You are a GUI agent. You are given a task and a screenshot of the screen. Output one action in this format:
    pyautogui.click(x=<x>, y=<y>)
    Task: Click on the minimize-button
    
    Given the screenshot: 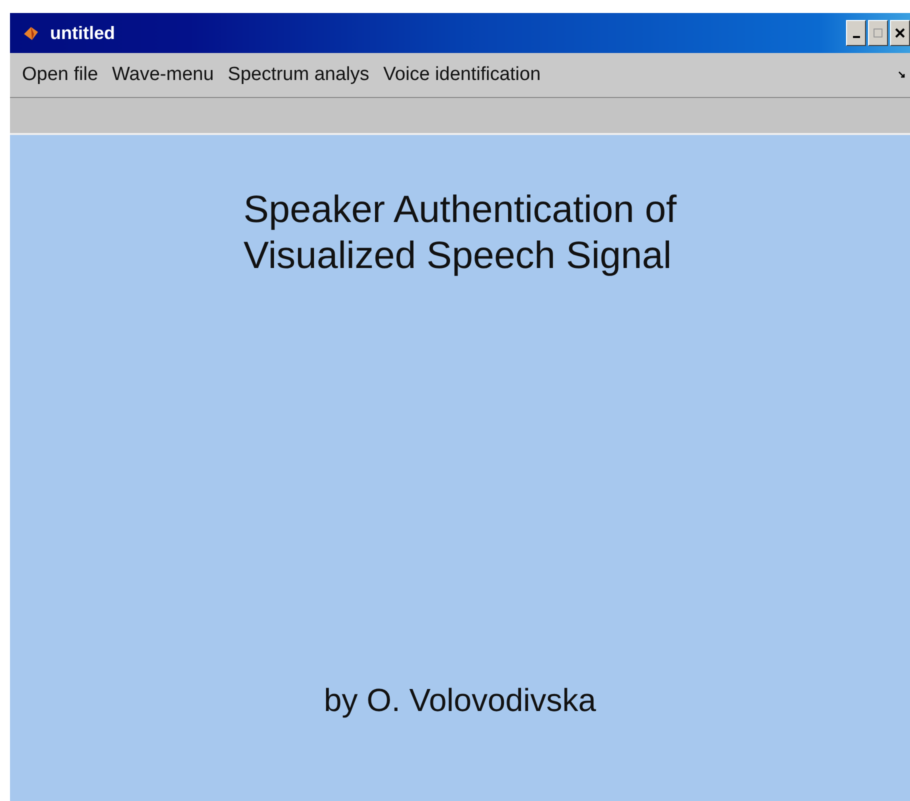 What is the action you would take?
    pyautogui.click(x=856, y=33)
    